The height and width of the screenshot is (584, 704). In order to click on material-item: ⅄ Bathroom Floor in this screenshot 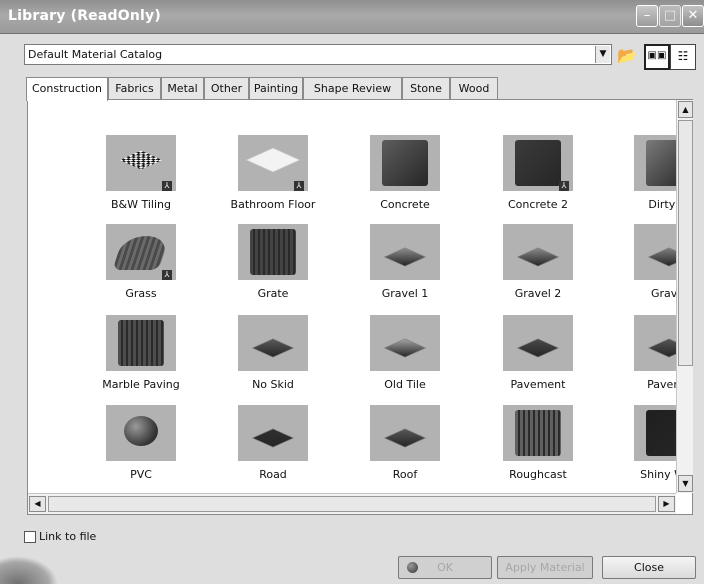, I will do `click(273, 173)`.